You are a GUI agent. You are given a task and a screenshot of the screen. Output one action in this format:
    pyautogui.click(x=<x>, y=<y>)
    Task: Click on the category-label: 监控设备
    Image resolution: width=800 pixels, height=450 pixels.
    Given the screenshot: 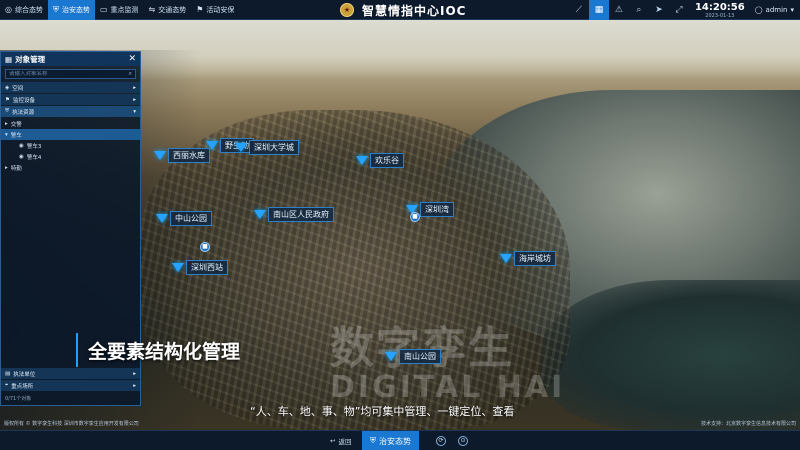 What is the action you would take?
    pyautogui.click(x=23, y=100)
    